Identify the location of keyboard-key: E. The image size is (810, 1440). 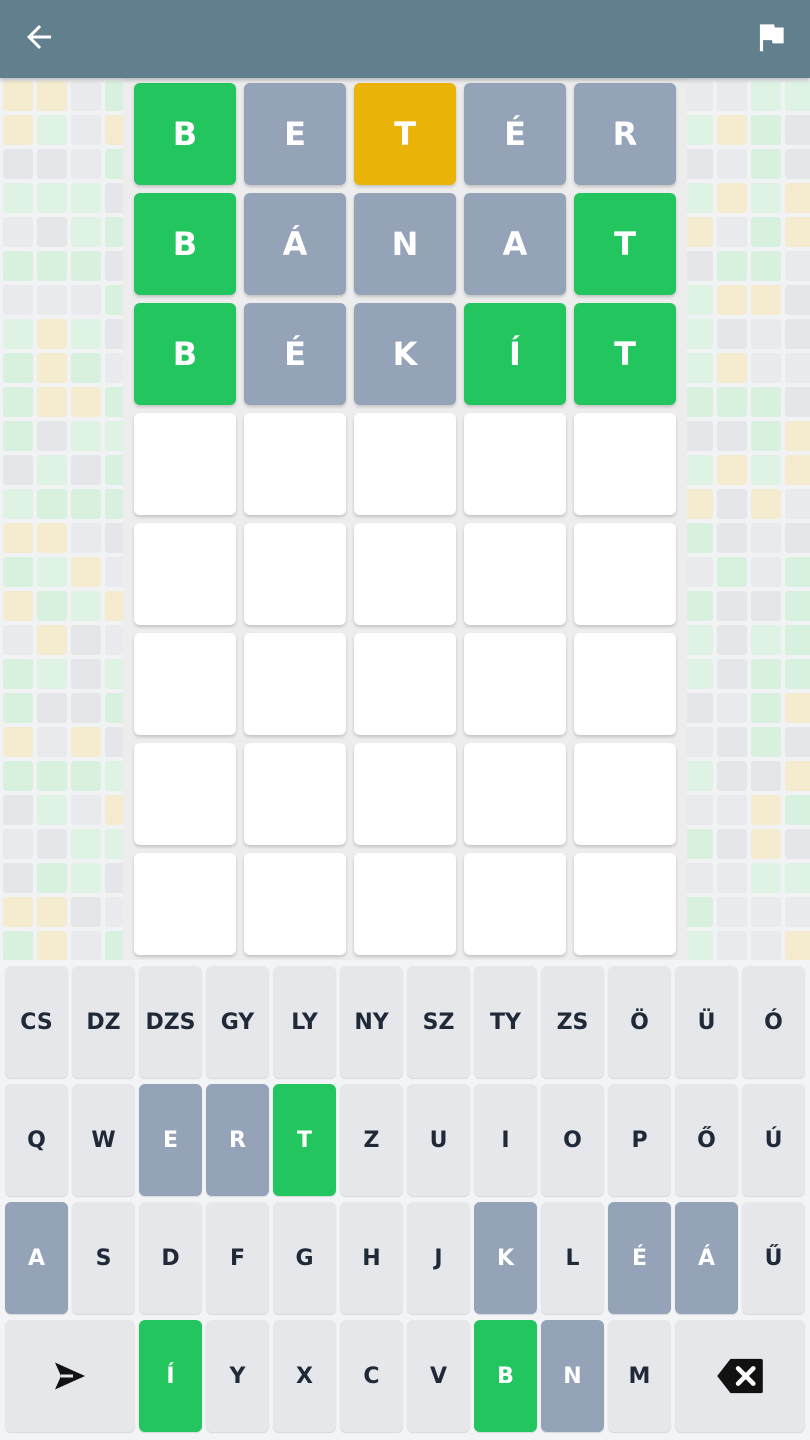
(170, 1140).